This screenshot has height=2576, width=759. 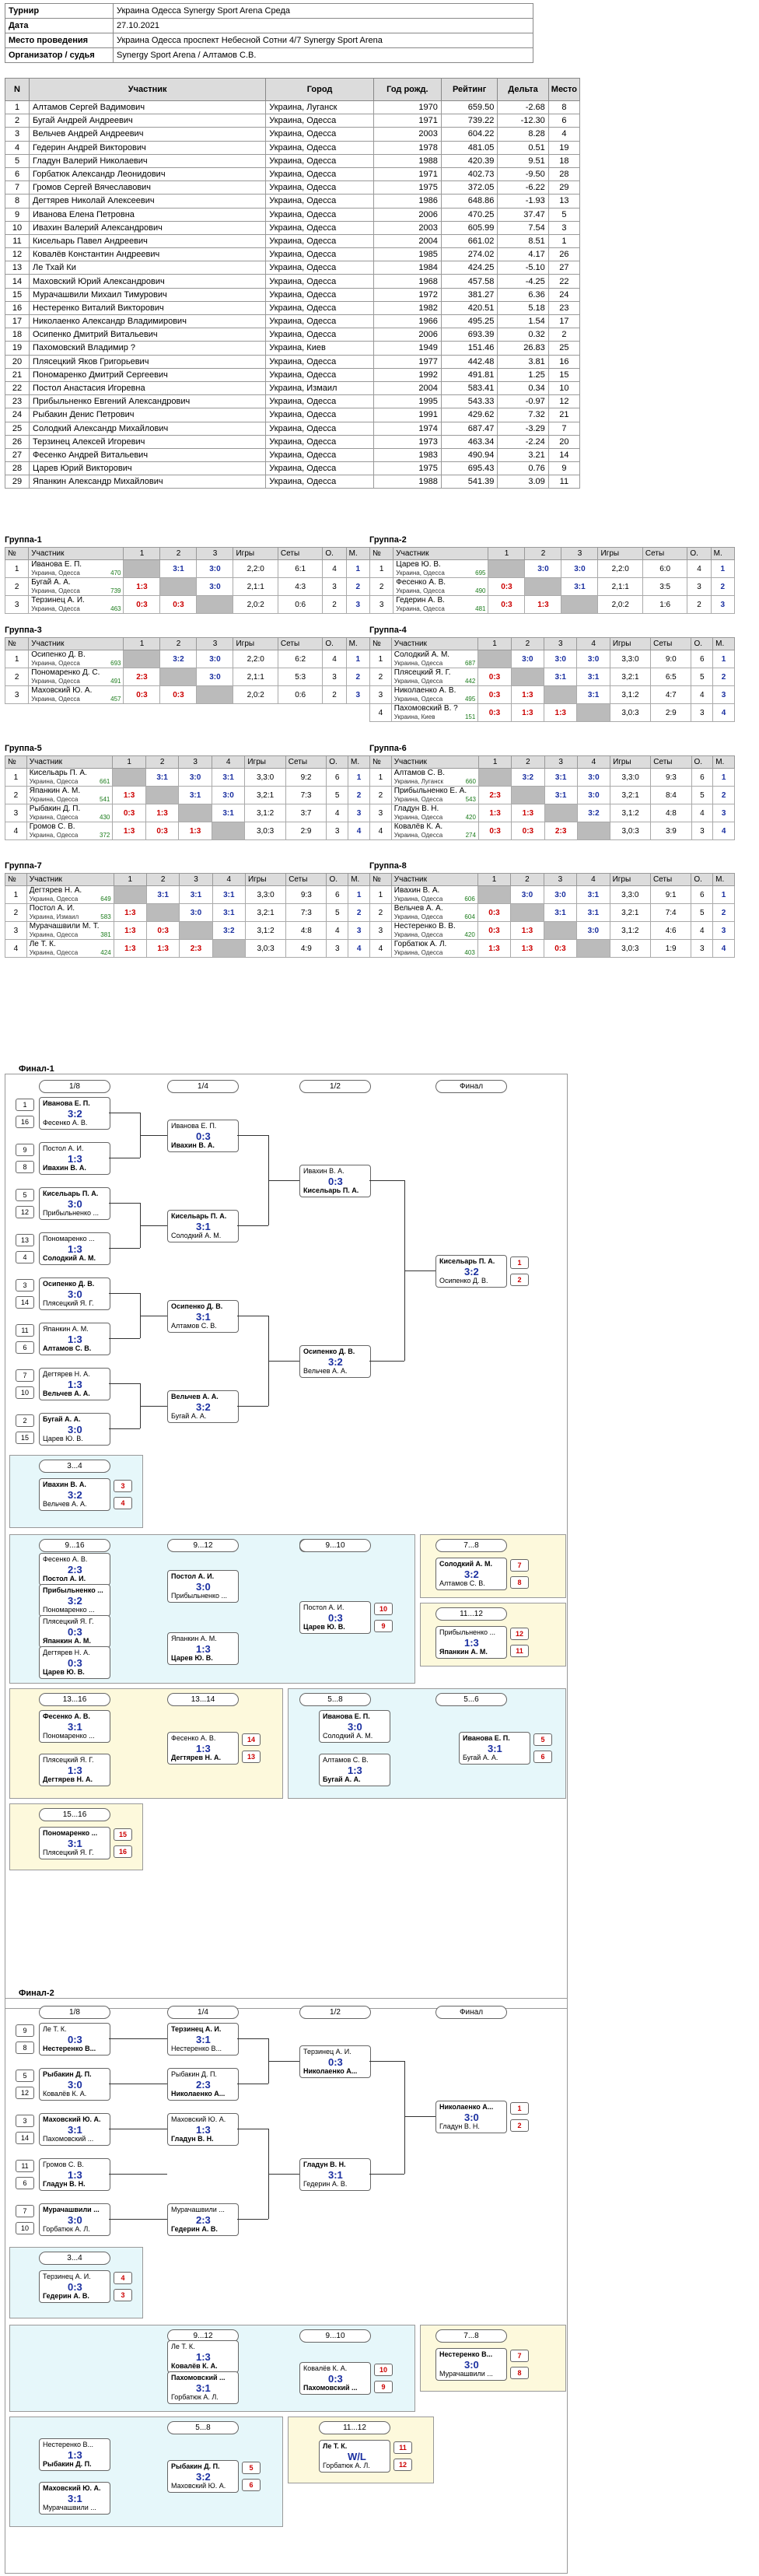 What do you see at coordinates (407, 108) in the screenshot?
I see `player-cell: 1970` at bounding box center [407, 108].